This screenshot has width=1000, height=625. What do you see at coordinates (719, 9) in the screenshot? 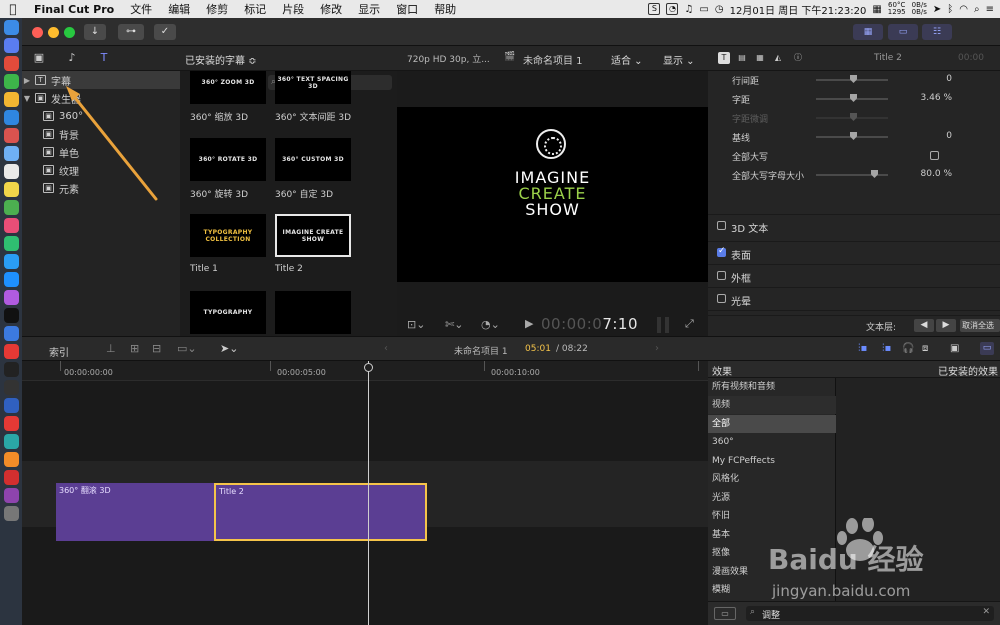
I see `clock-icon: ◷` at bounding box center [719, 9].